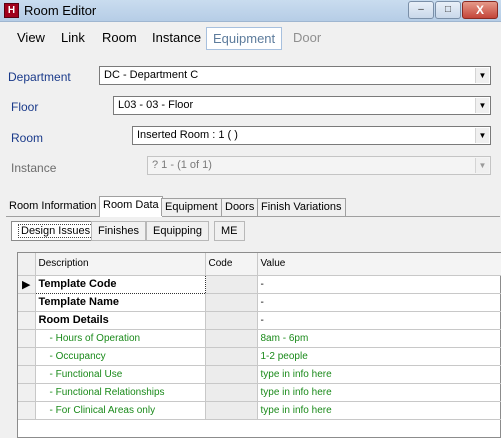 The height and width of the screenshot is (438, 501). Describe the element at coordinates (156, 105) in the screenshot. I see `floor-value: L03 - 03 - Floor` at that location.